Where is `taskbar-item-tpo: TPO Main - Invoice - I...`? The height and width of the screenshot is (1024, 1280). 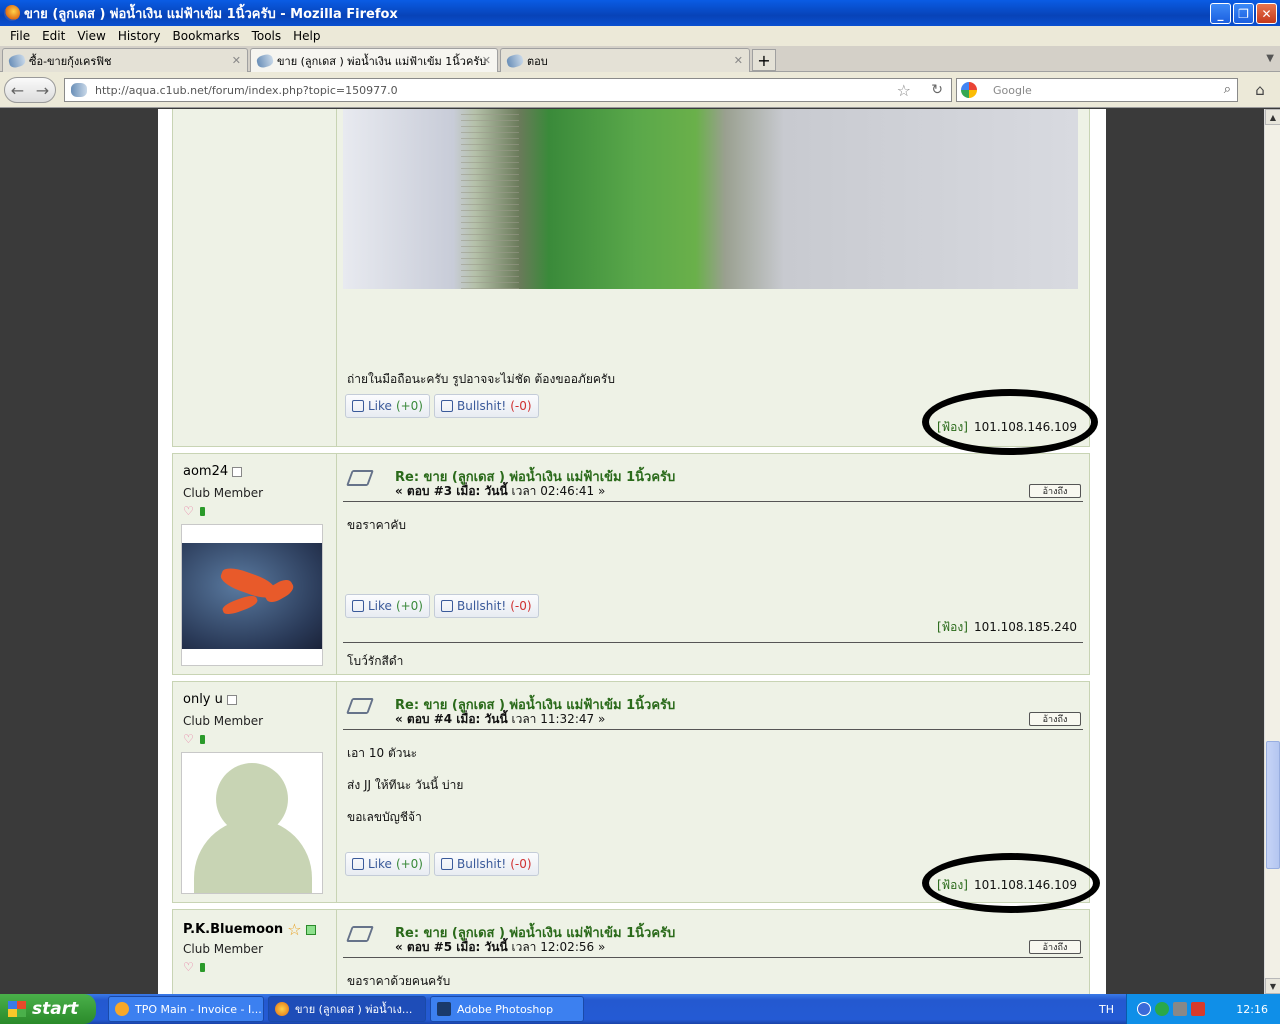
taskbar-item-tpo: TPO Main - Invoice - I... is located at coordinates (186, 1009).